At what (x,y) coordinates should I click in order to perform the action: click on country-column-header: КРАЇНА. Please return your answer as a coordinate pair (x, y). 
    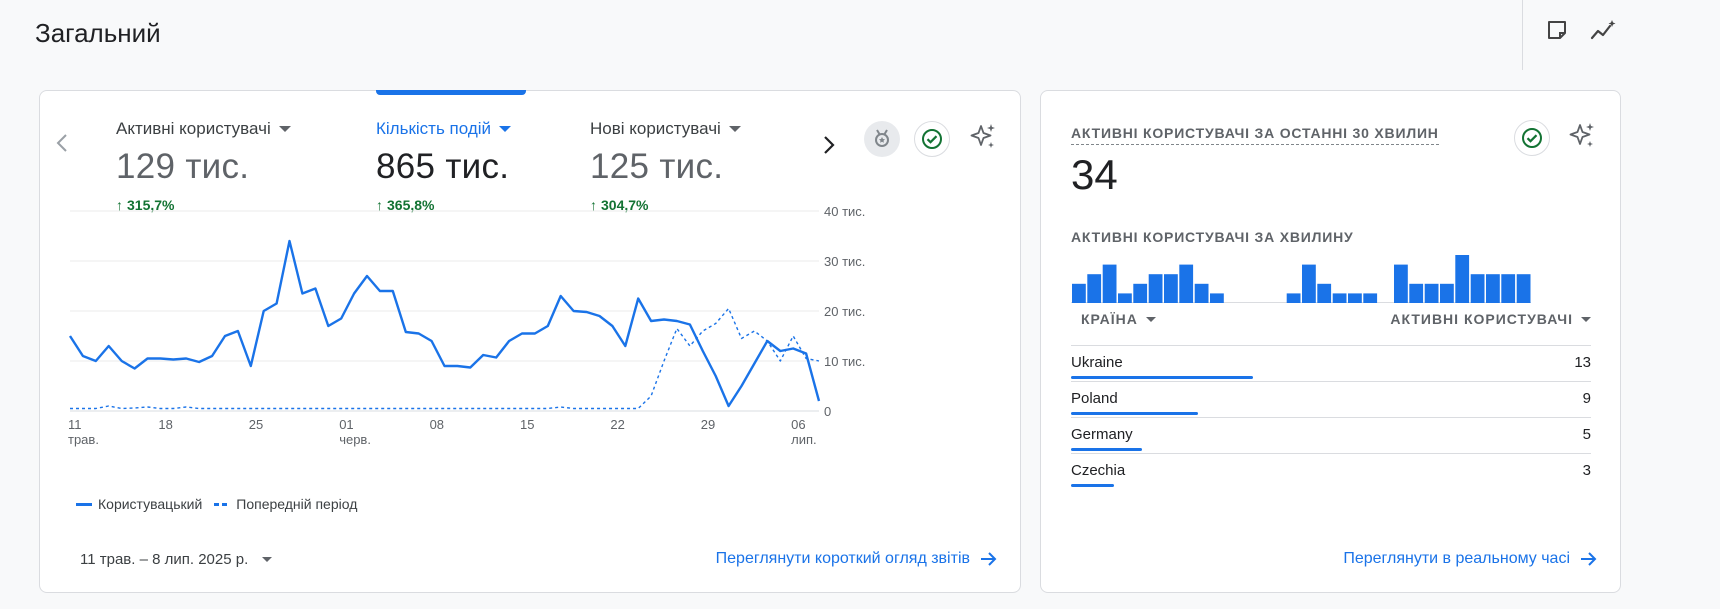
    Looking at the image, I should click on (1118, 319).